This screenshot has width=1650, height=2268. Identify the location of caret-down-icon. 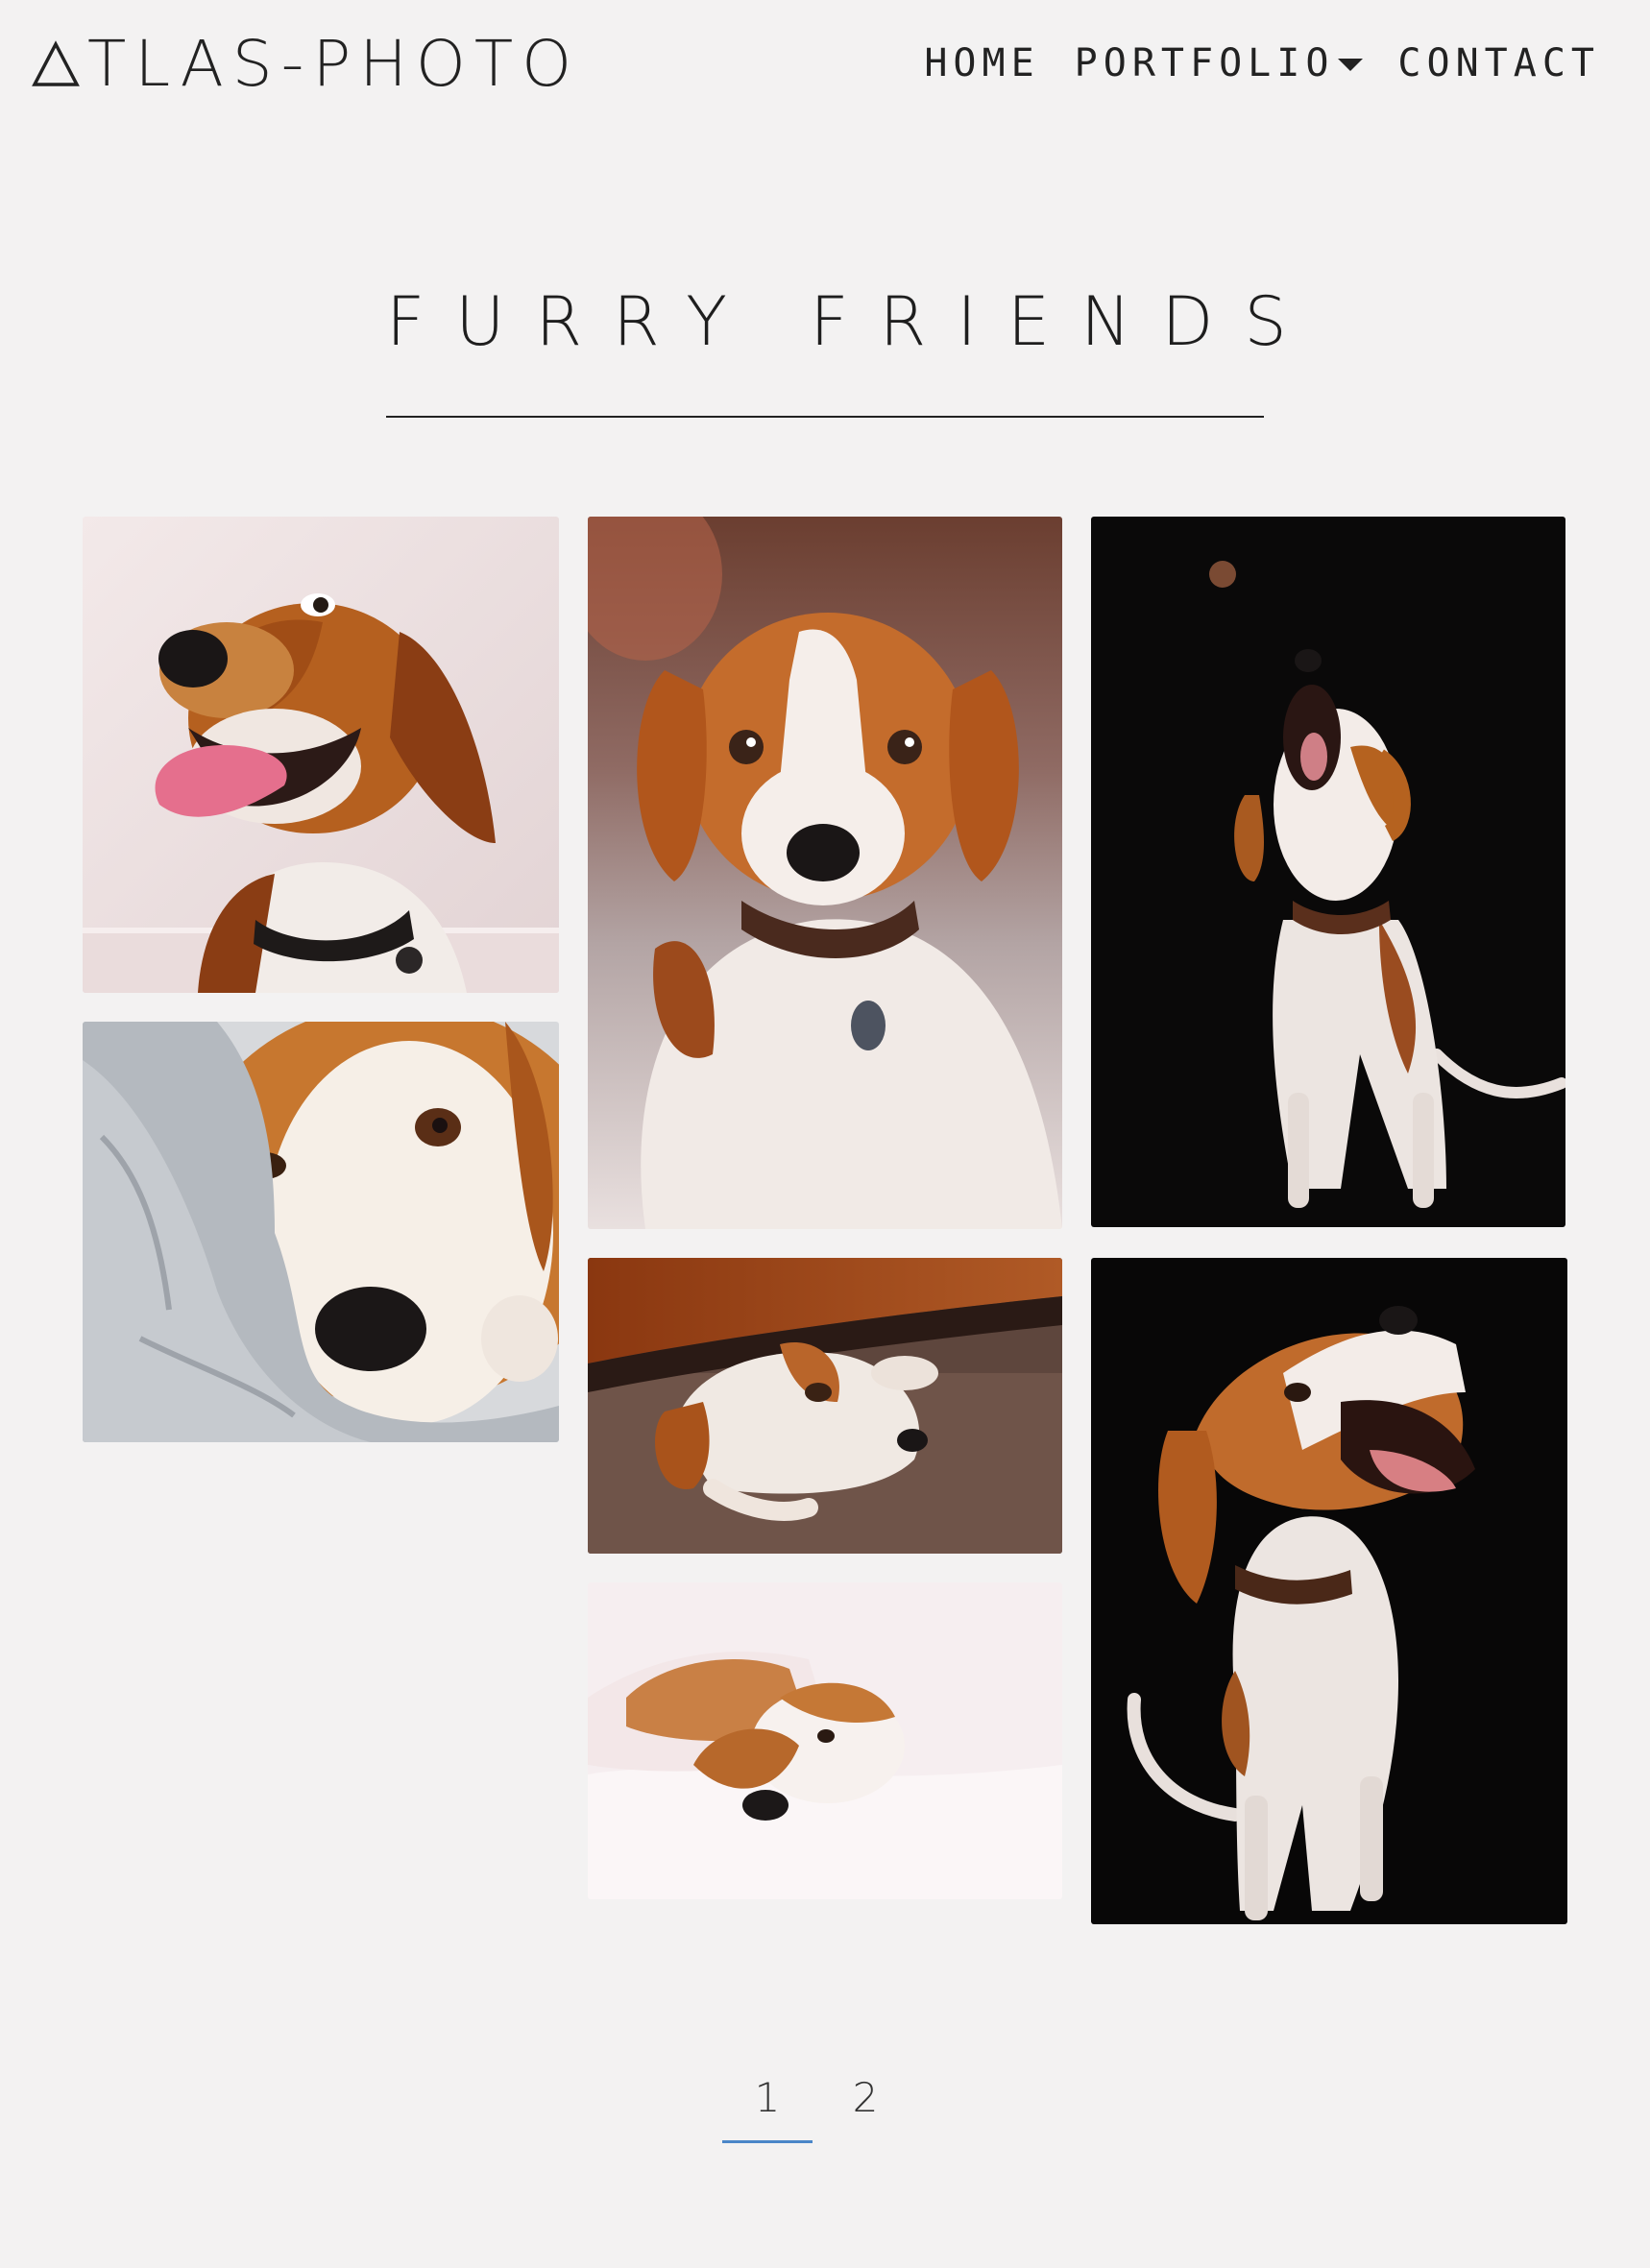
(1351, 65).